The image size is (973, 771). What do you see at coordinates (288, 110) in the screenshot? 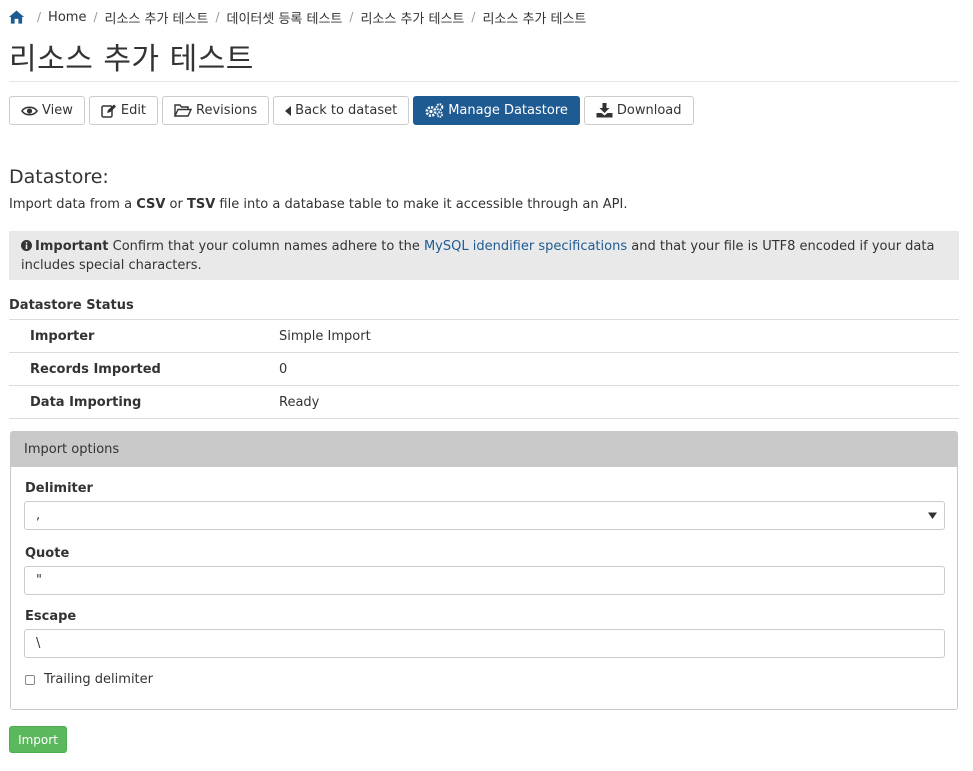
I see `caret-left-icon` at bounding box center [288, 110].